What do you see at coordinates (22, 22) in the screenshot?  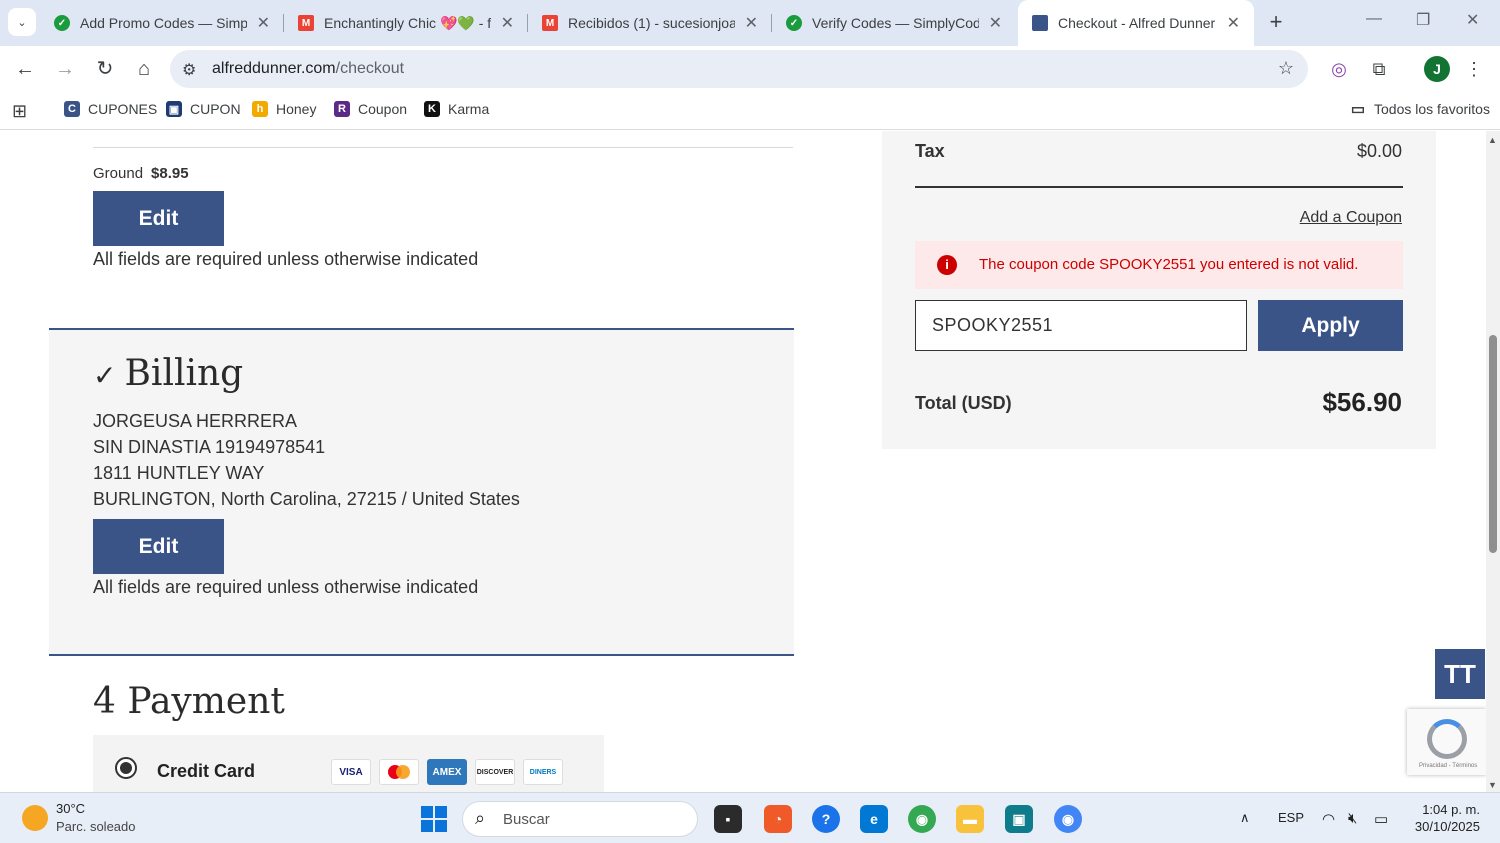 I see `tab-search-chevron-icon: ⌄` at bounding box center [22, 22].